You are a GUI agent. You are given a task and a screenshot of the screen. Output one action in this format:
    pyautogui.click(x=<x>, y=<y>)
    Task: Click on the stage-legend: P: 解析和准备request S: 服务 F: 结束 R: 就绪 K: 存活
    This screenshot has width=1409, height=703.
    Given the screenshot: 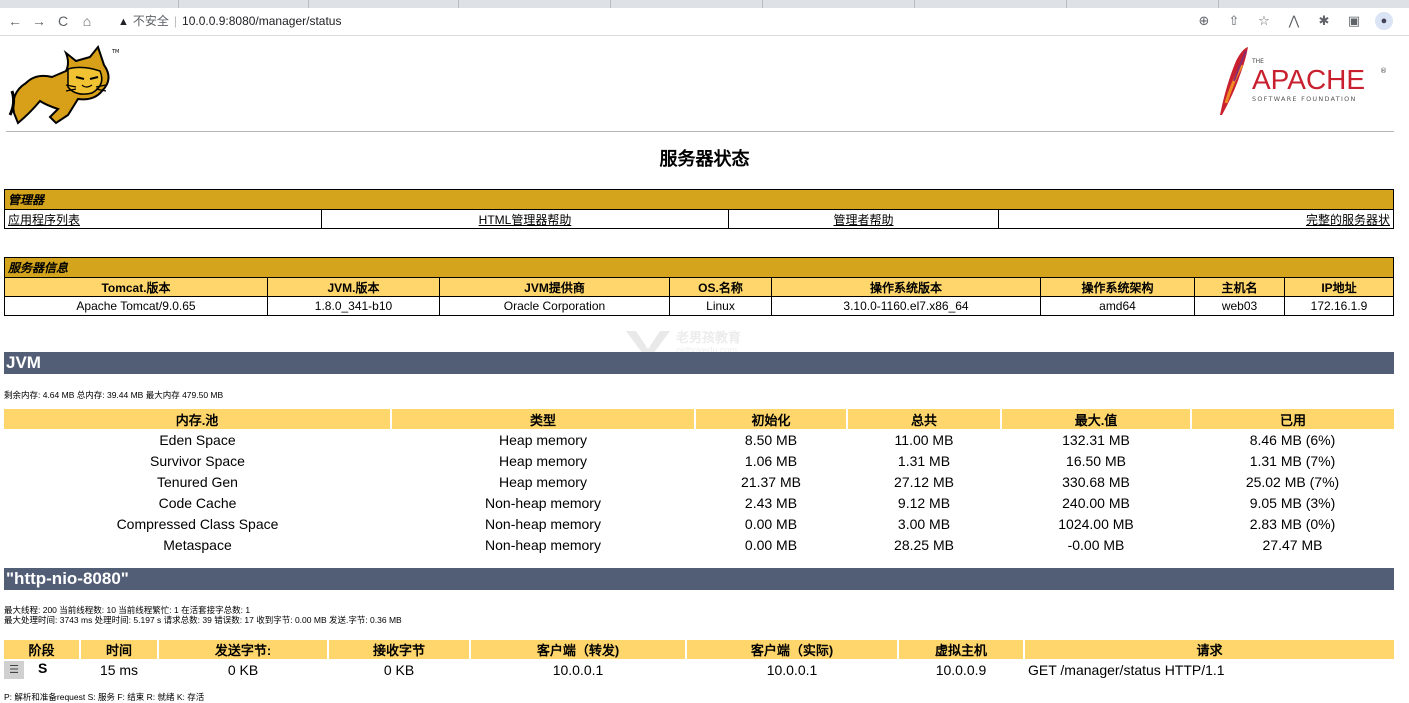 What is the action you would take?
    pyautogui.click(x=104, y=697)
    